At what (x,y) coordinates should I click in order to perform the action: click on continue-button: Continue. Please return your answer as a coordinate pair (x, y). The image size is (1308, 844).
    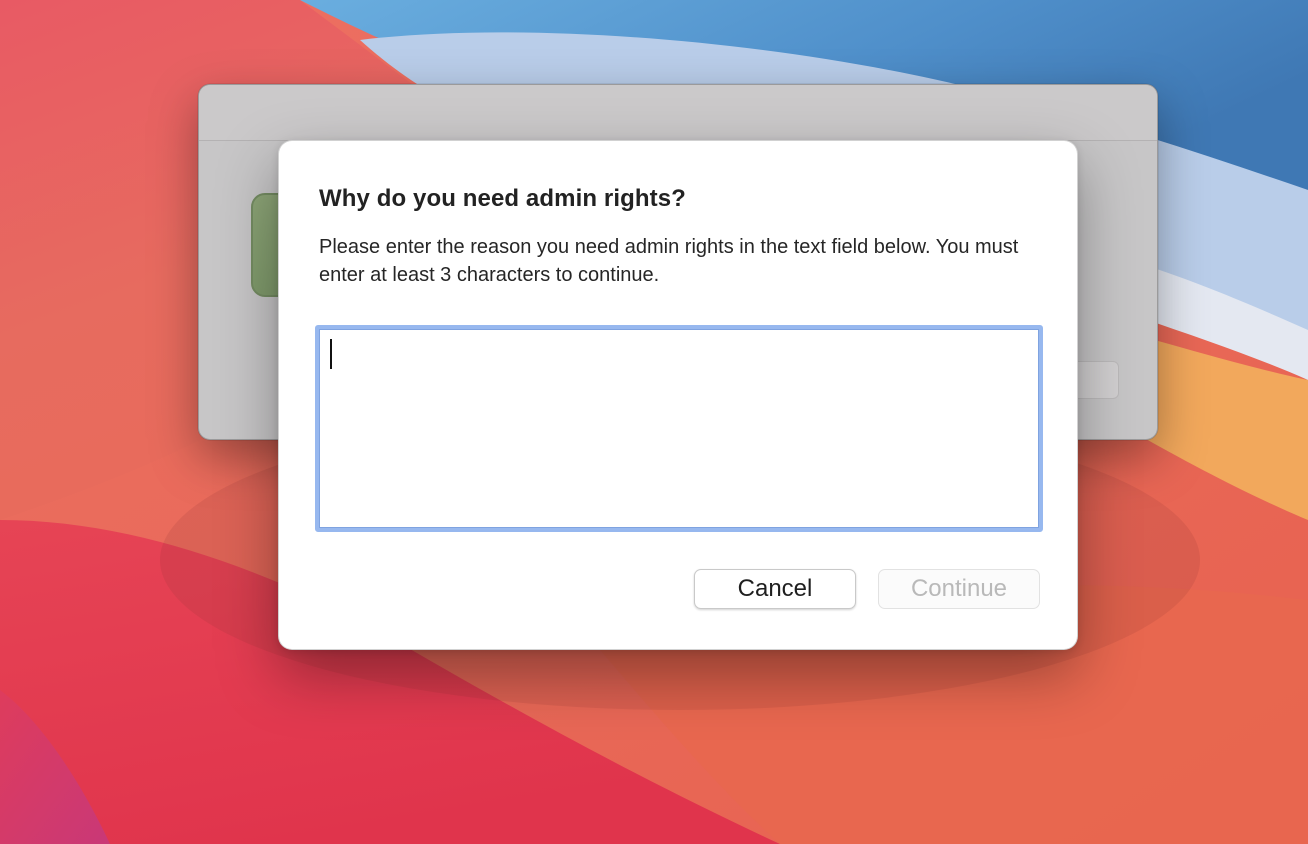
    Looking at the image, I should click on (959, 589).